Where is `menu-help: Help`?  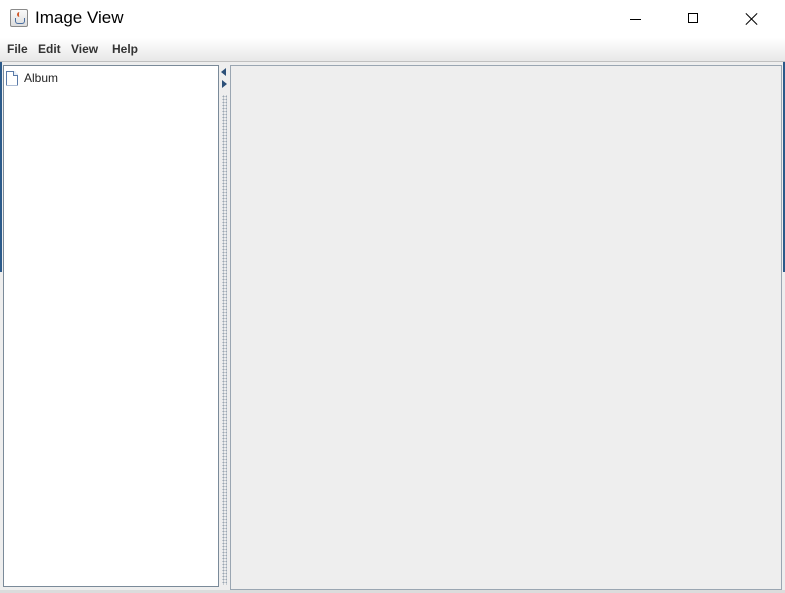 menu-help: Help is located at coordinates (125, 49).